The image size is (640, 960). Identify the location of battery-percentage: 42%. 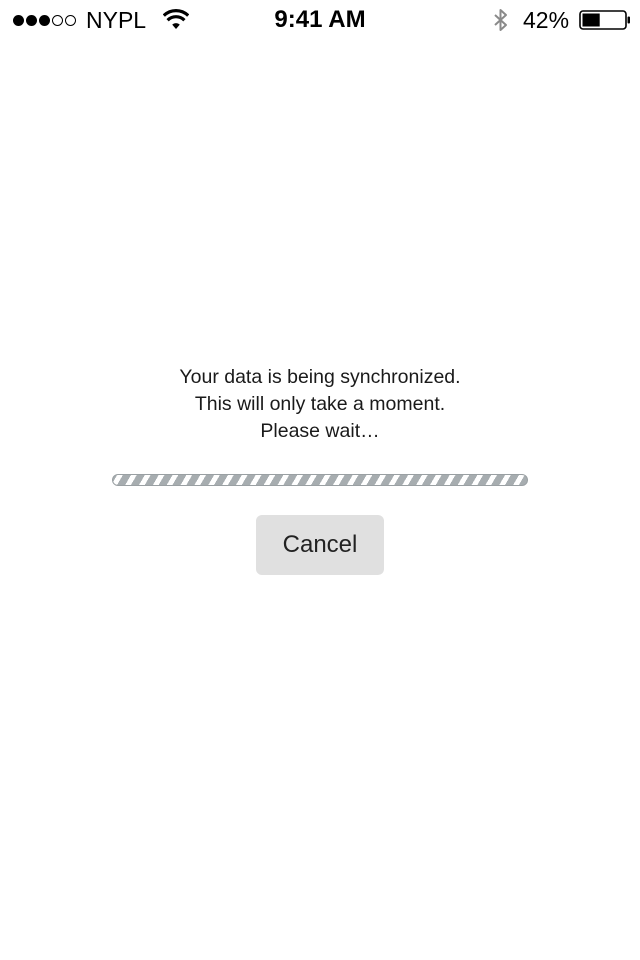
(546, 20).